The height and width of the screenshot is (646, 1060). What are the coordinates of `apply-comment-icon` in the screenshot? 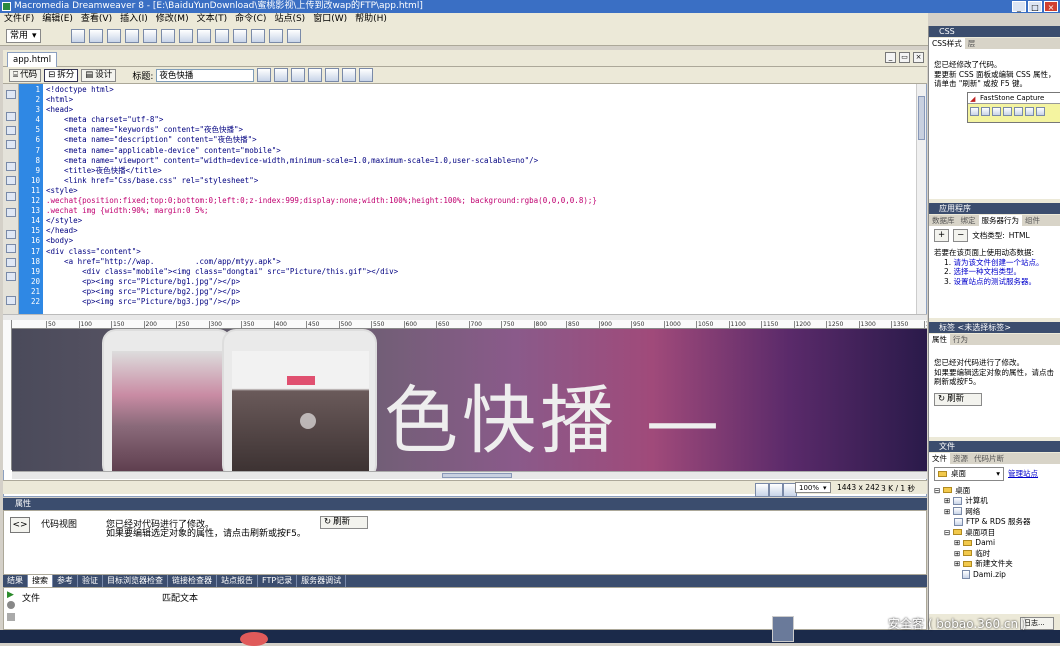 It's located at (11, 234).